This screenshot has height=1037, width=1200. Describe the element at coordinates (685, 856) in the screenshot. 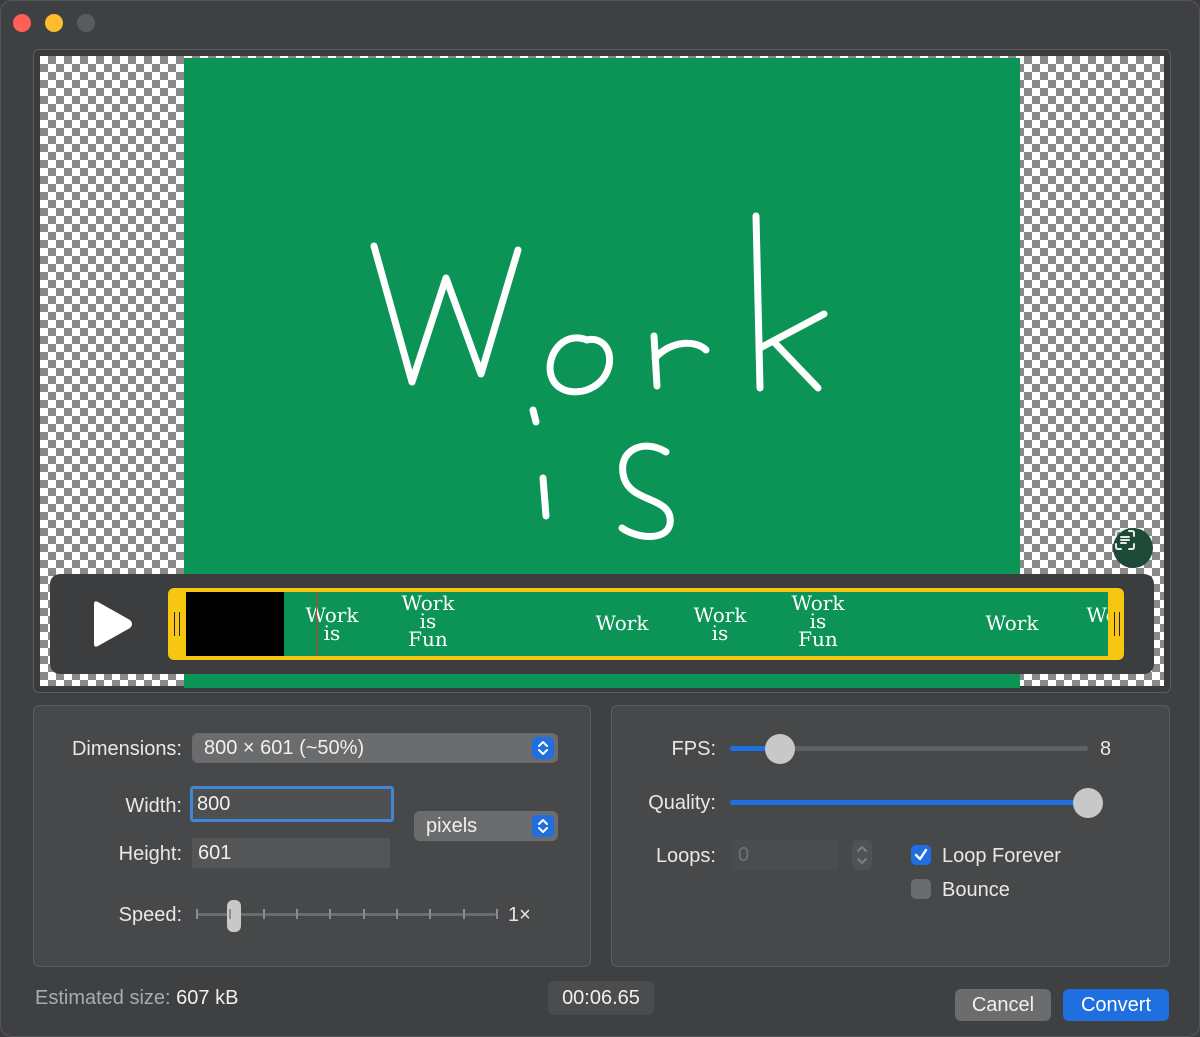

I see `loops-label: Loops:` at that location.